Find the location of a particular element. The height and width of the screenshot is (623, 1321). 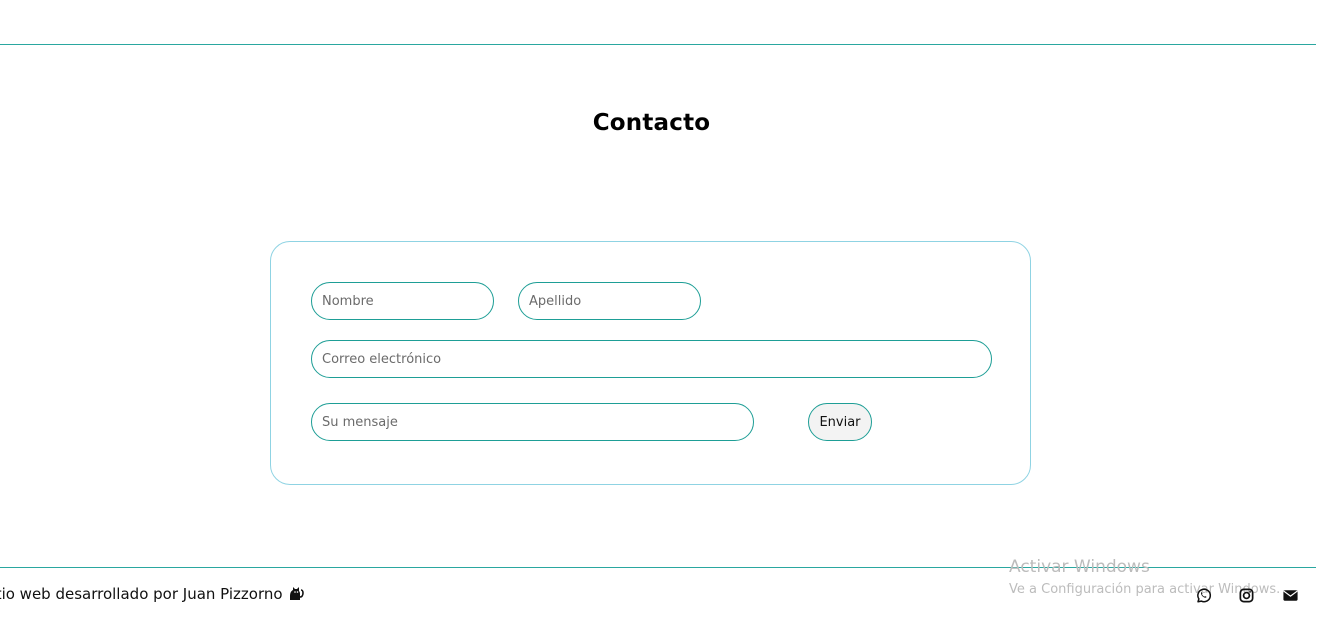

instagram-link is located at coordinates (1247, 596).